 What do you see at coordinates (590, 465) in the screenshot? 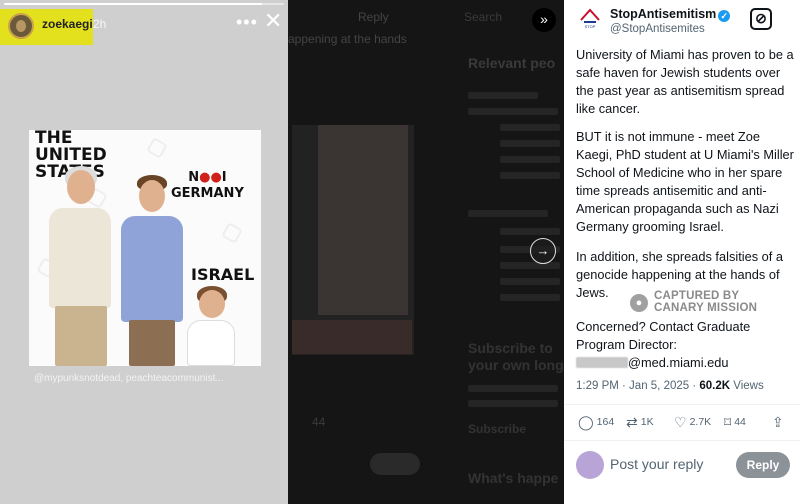
I see `user-avatar` at bounding box center [590, 465].